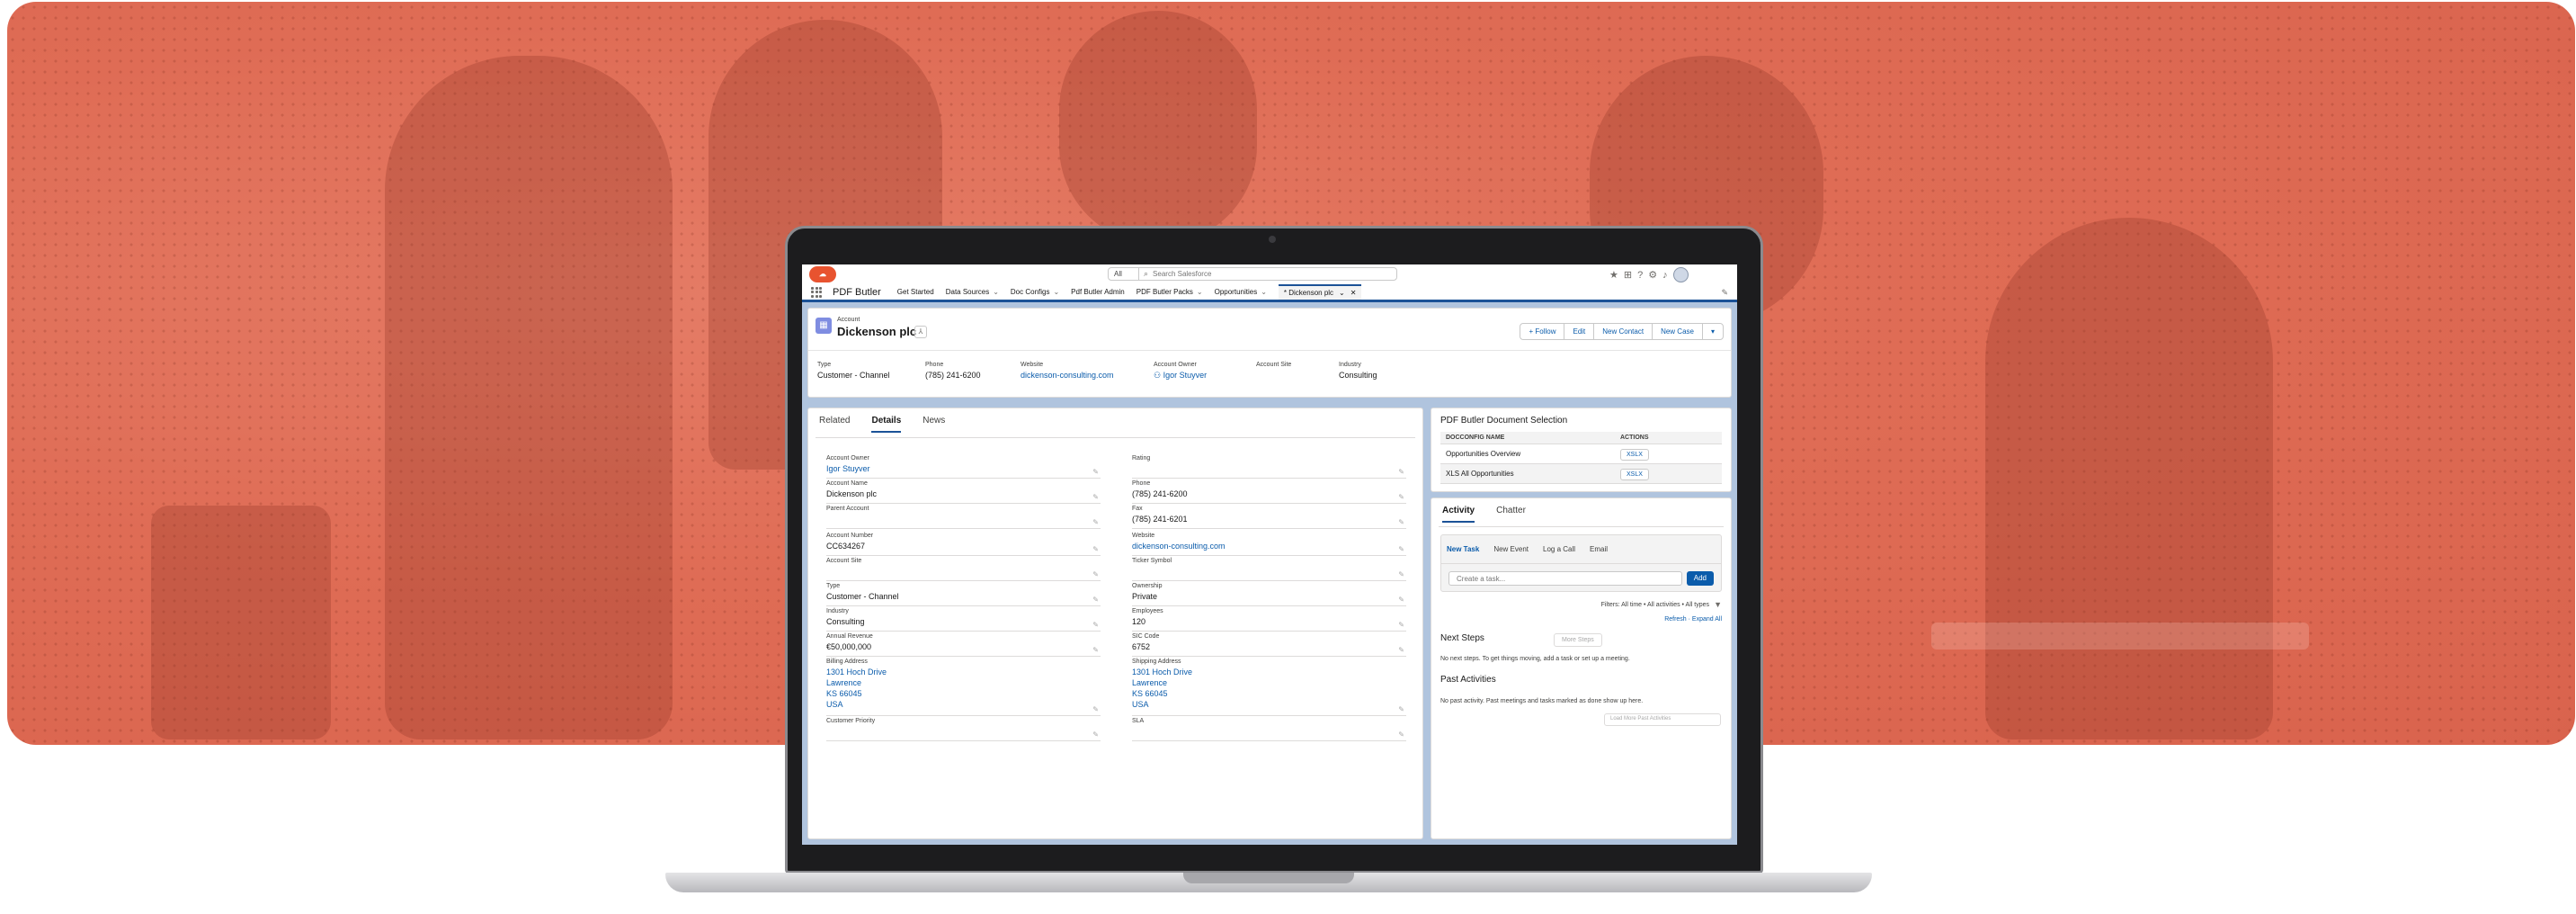 This screenshot has width=2576, height=914. I want to click on tab-related: Related, so click(835, 424).